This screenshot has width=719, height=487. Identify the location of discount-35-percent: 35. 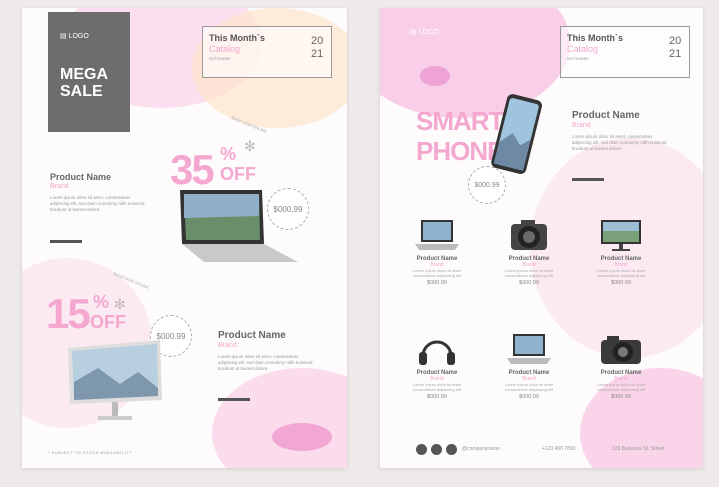
(192, 169).